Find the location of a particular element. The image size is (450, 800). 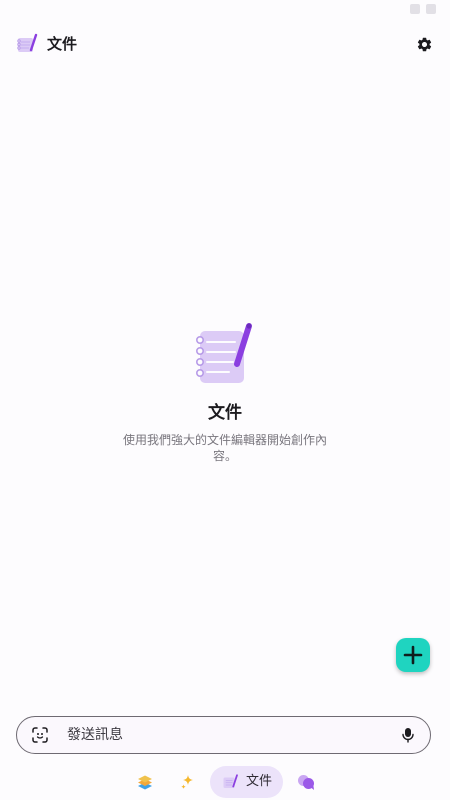

nav-item-layers is located at coordinates (145, 782).